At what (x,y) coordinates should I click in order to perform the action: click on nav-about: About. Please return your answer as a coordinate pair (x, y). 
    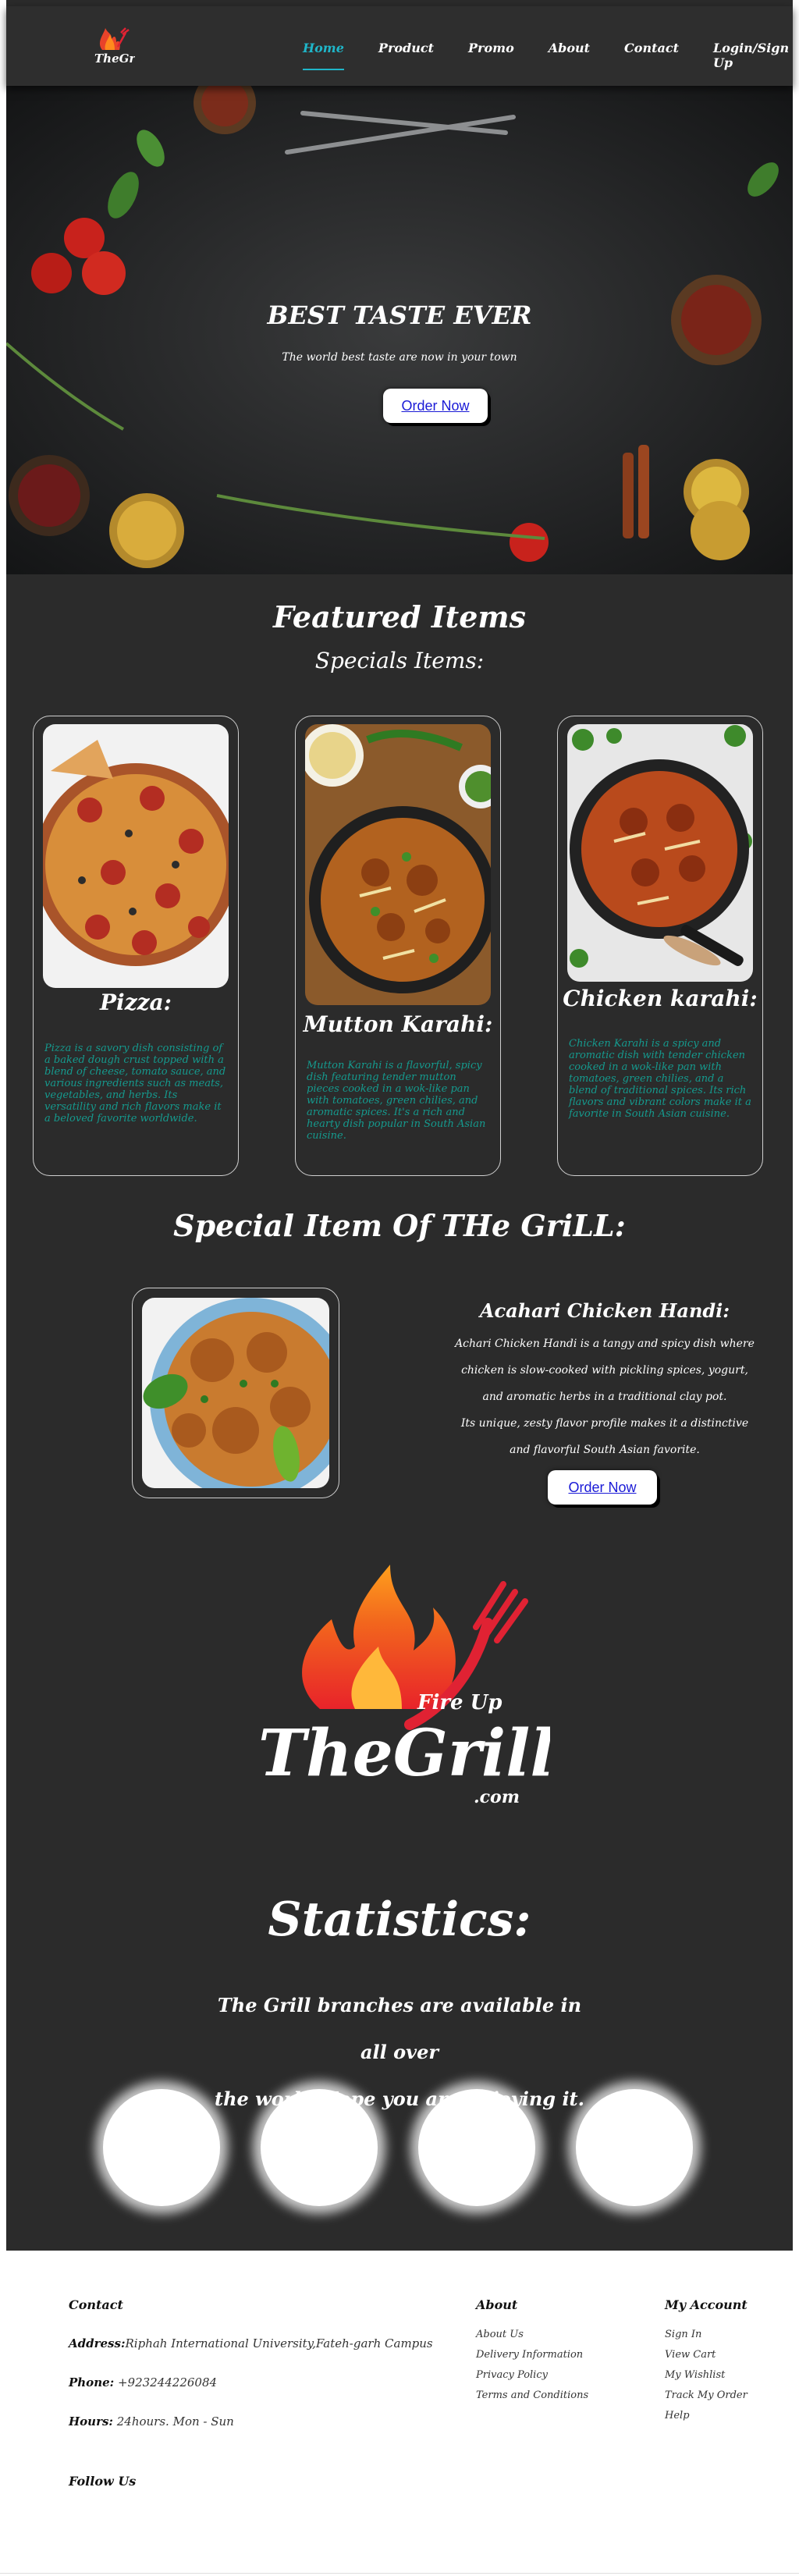
    Looking at the image, I should click on (569, 55).